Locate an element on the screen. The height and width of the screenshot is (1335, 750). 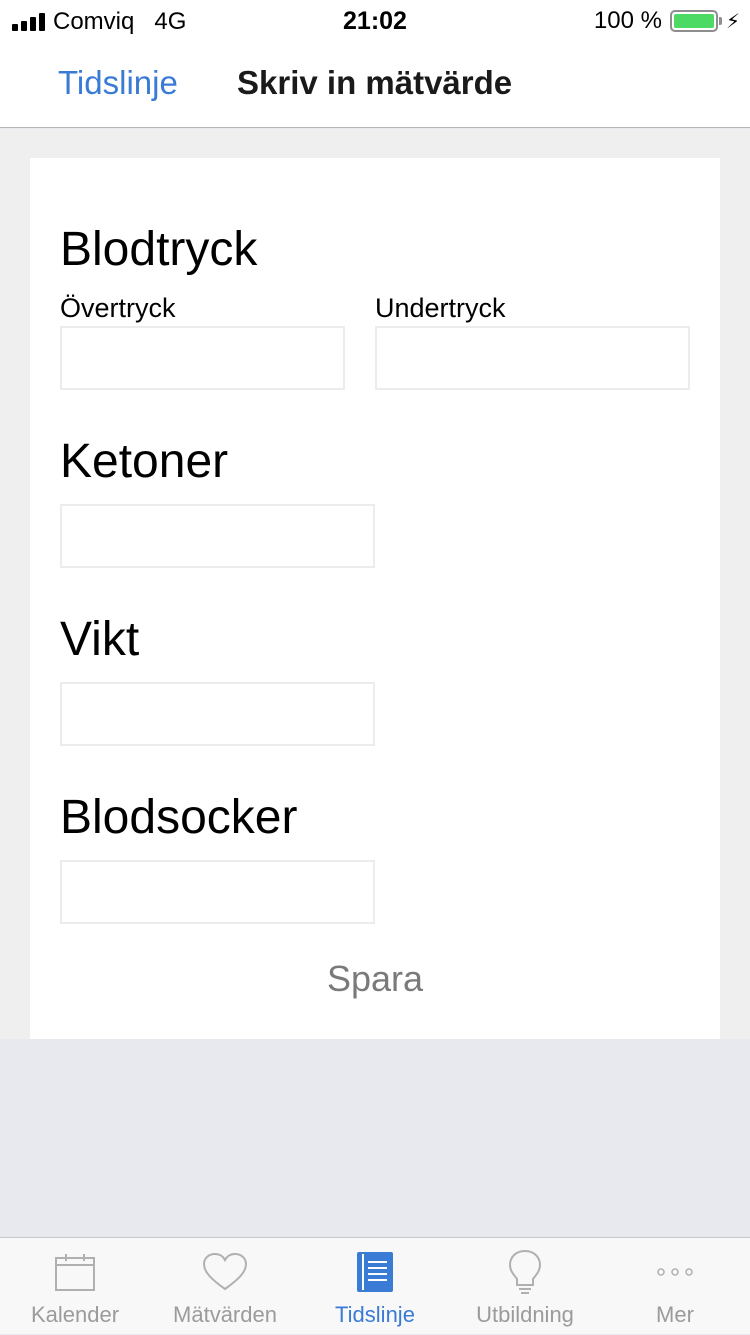
blood-pressure-title: Blodtryck is located at coordinates (159, 249).